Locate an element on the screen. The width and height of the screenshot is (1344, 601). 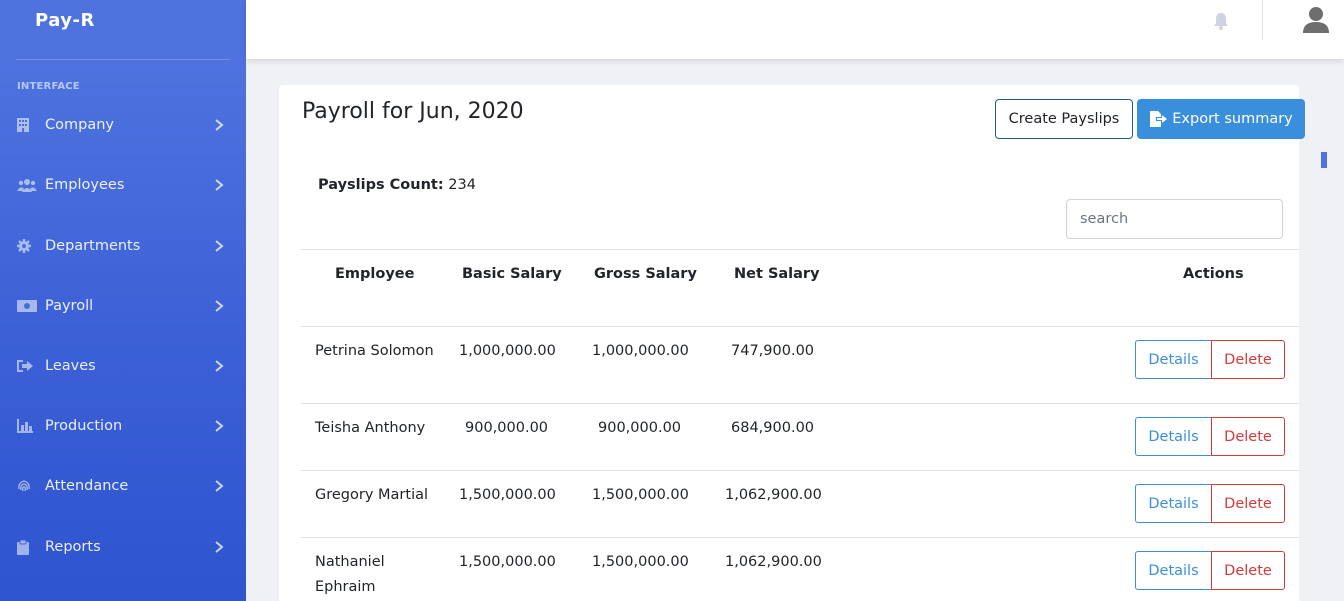
bell-icon is located at coordinates (1221, 21).